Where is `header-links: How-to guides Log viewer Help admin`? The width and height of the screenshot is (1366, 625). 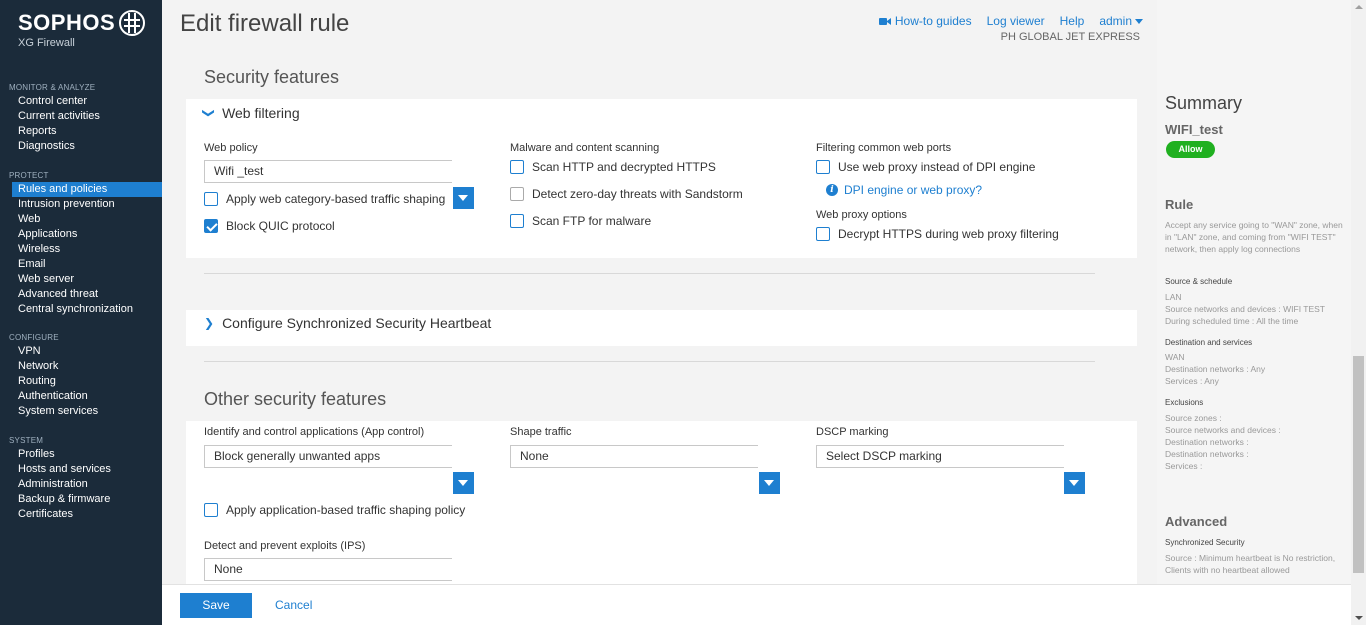 header-links: How-to guides Log viewer Help admin is located at coordinates (1010, 21).